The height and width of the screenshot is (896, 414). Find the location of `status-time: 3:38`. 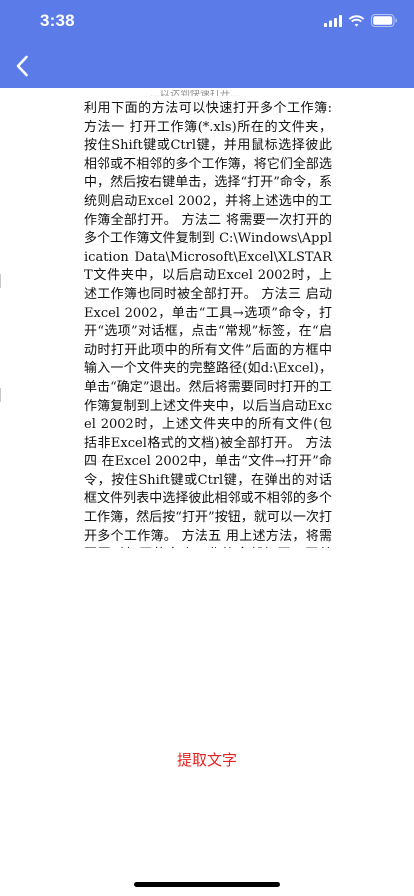

status-time: 3:38 is located at coordinates (57, 20).